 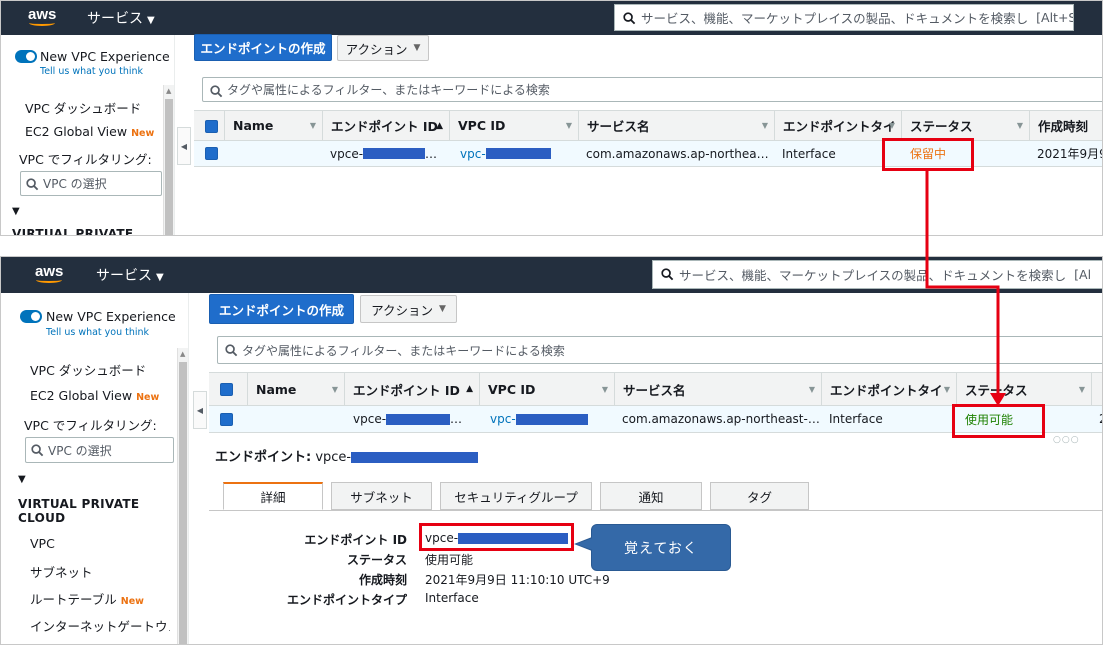 I want to click on status-value: 使用可能, so click(x=449, y=560).